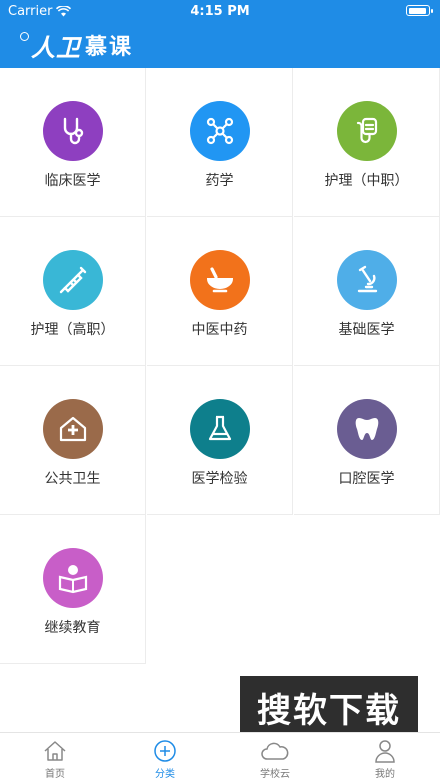 The width and height of the screenshot is (440, 782). I want to click on reader-book-icon, so click(73, 578).